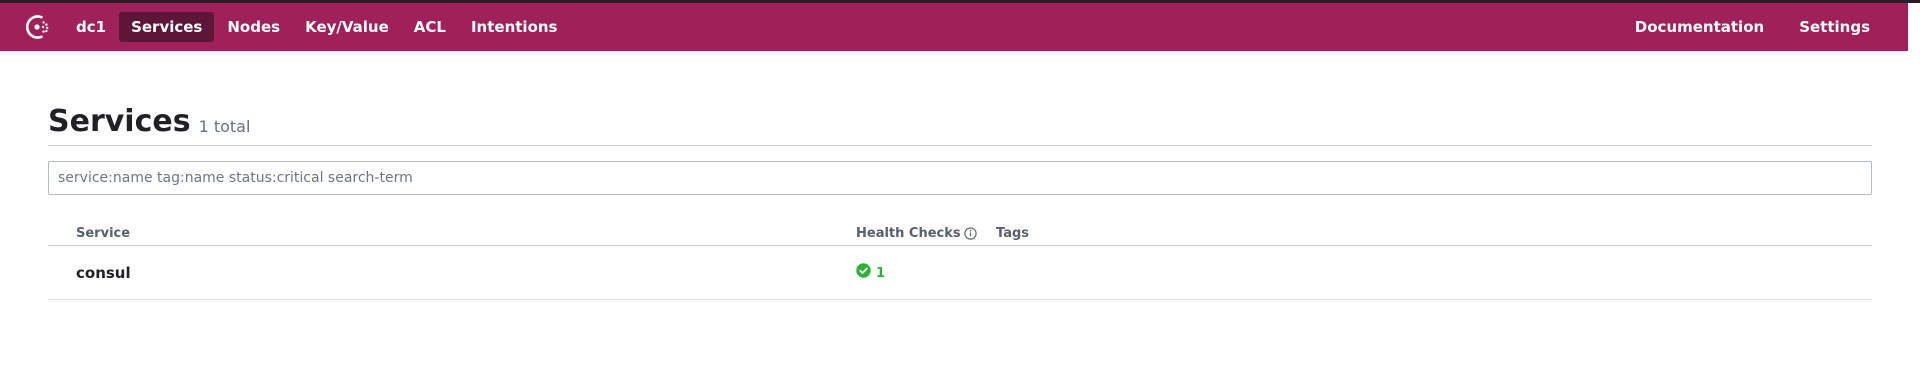 This screenshot has height=379, width=1920. What do you see at coordinates (960, 126) in the screenshot?
I see `page-header: Services 1 total` at bounding box center [960, 126].